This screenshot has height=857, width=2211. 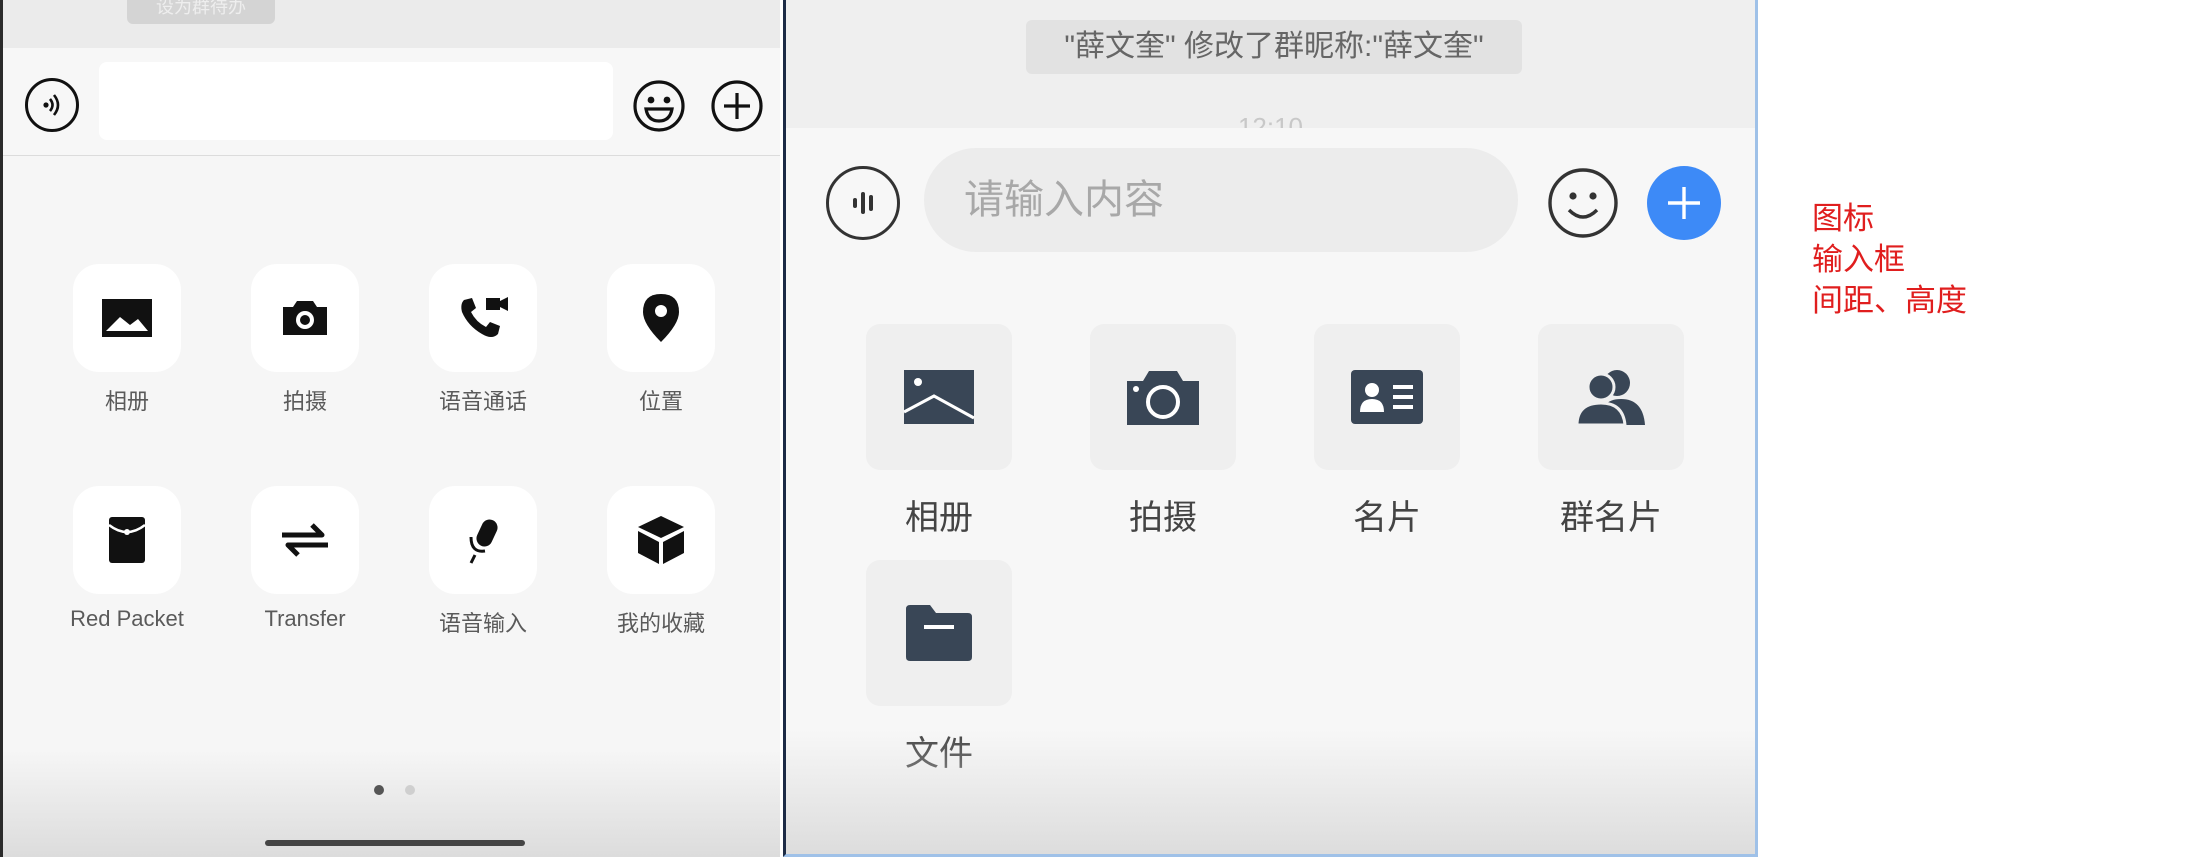 I want to click on system-message: "薛文奎" 修改了群昵称:"薛文奎", so click(x=1274, y=47).